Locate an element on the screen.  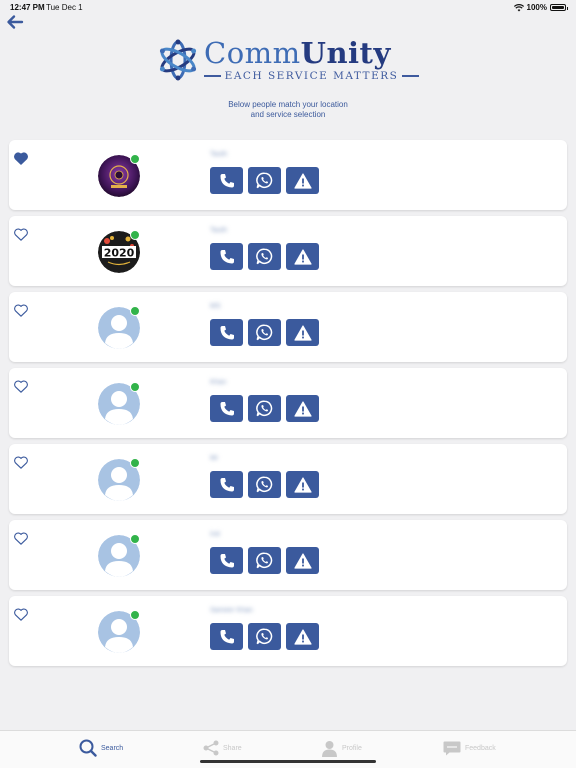
status-time: 12:47 PM is located at coordinates (27, 7).